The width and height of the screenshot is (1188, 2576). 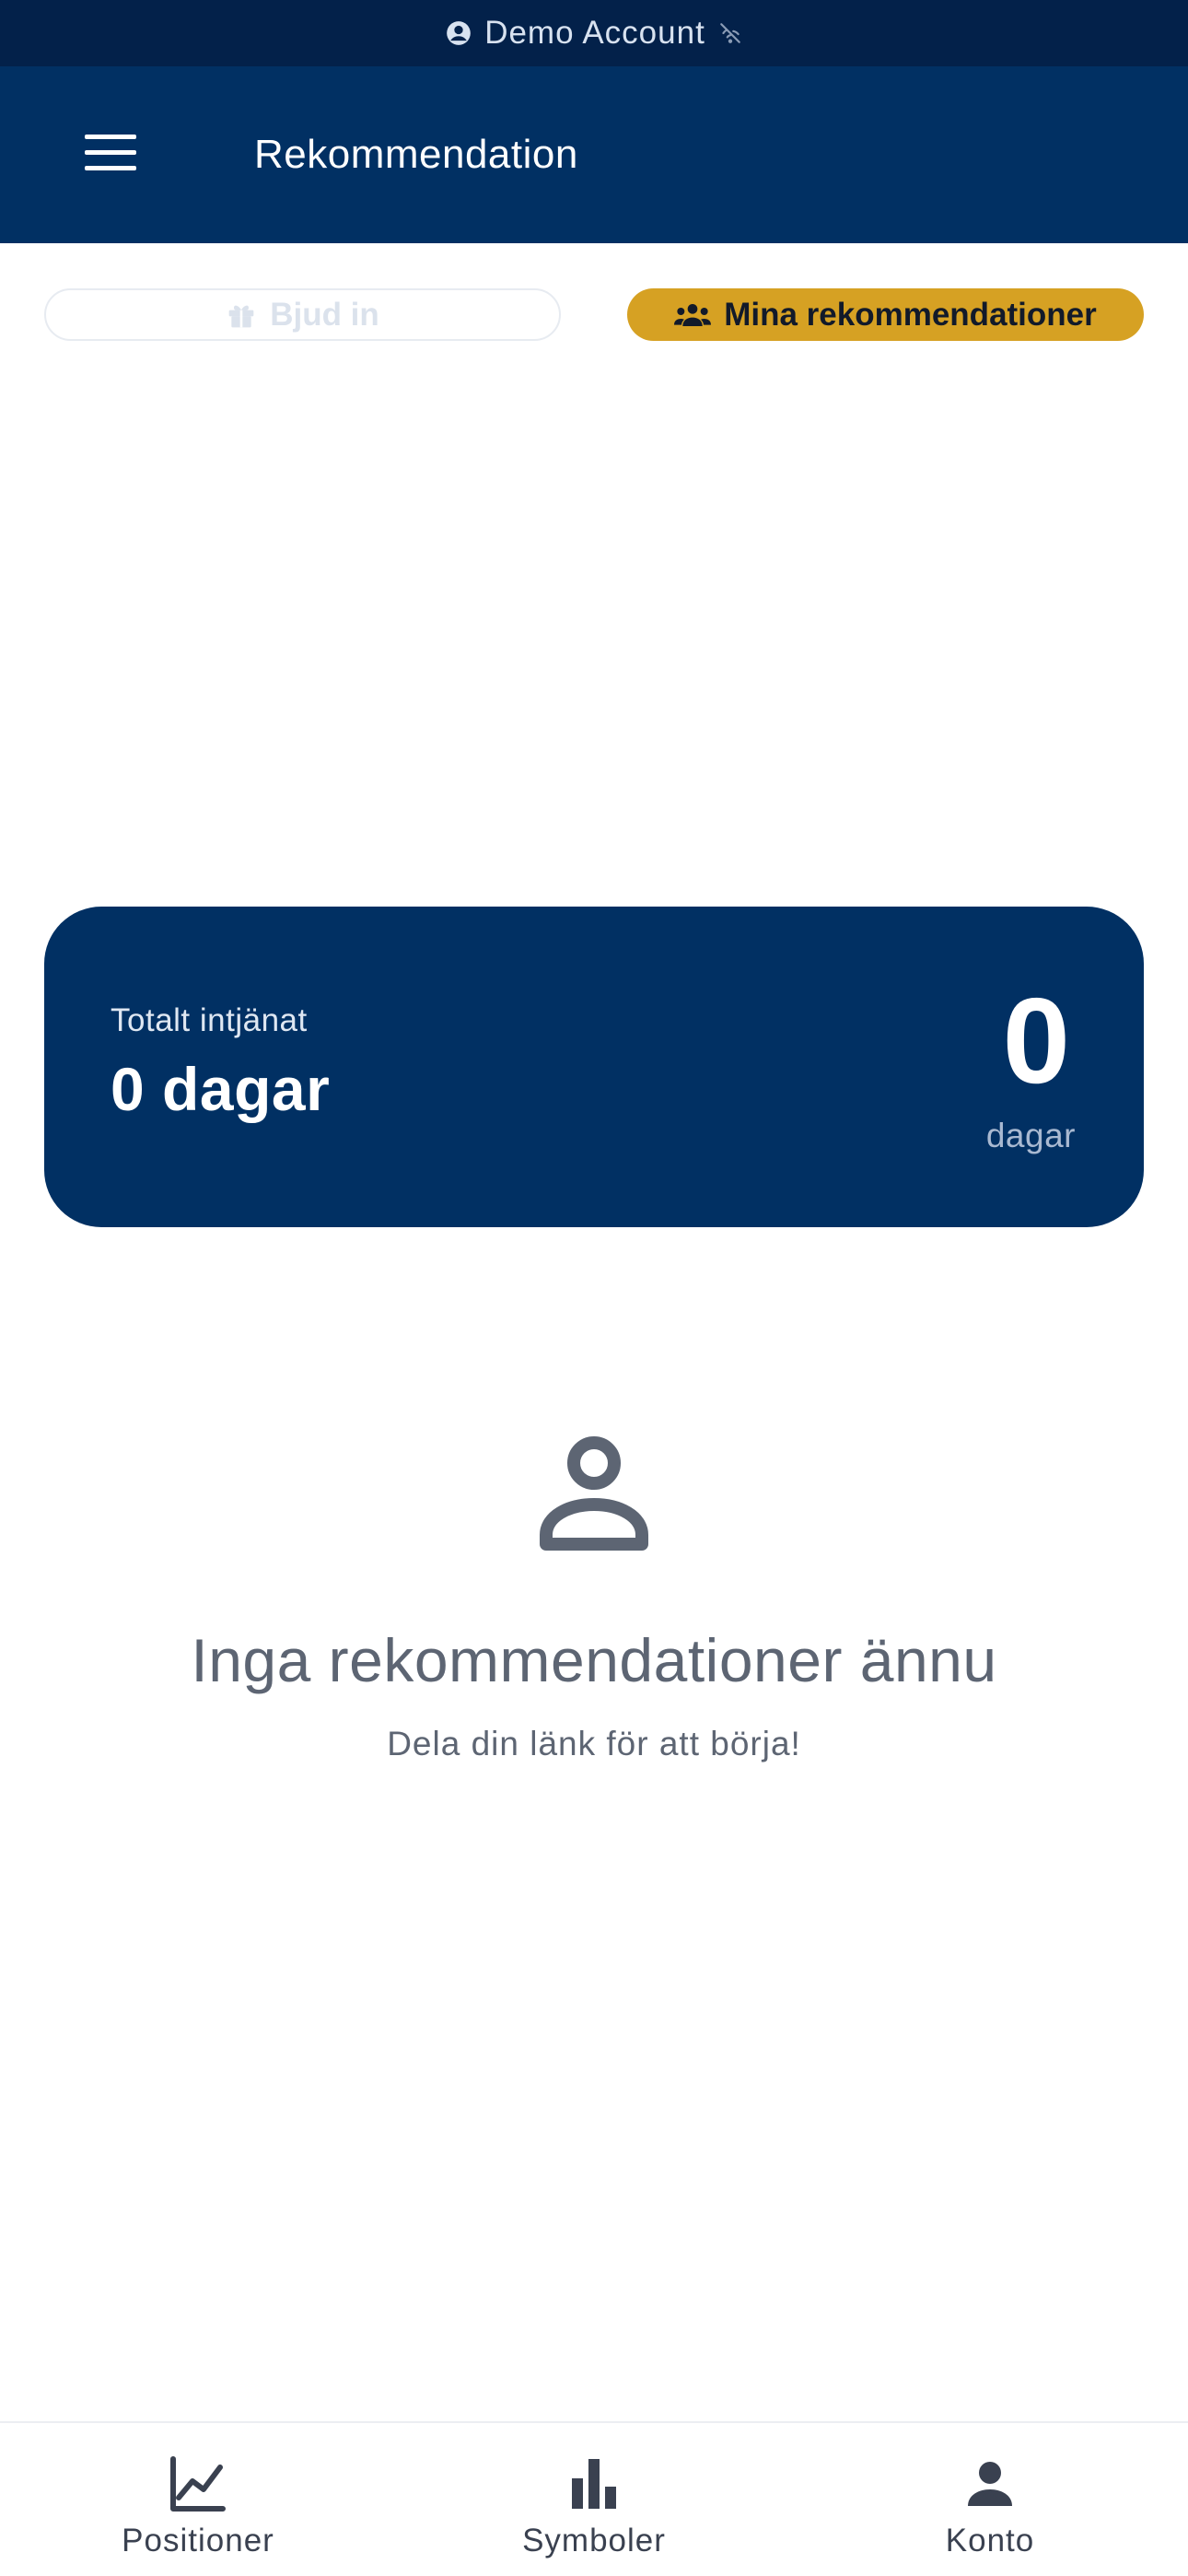 What do you see at coordinates (416, 154) in the screenshot?
I see `page-title: Rekommendation` at bounding box center [416, 154].